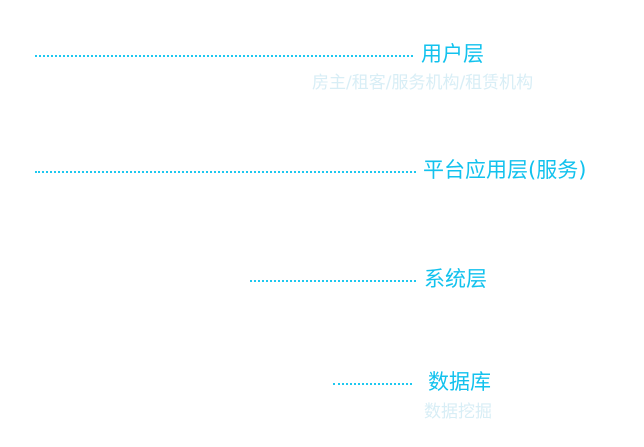 This screenshot has width=644, height=447. What do you see at coordinates (455, 279) in the screenshot?
I see `system-layer-title: 系统层` at bounding box center [455, 279].